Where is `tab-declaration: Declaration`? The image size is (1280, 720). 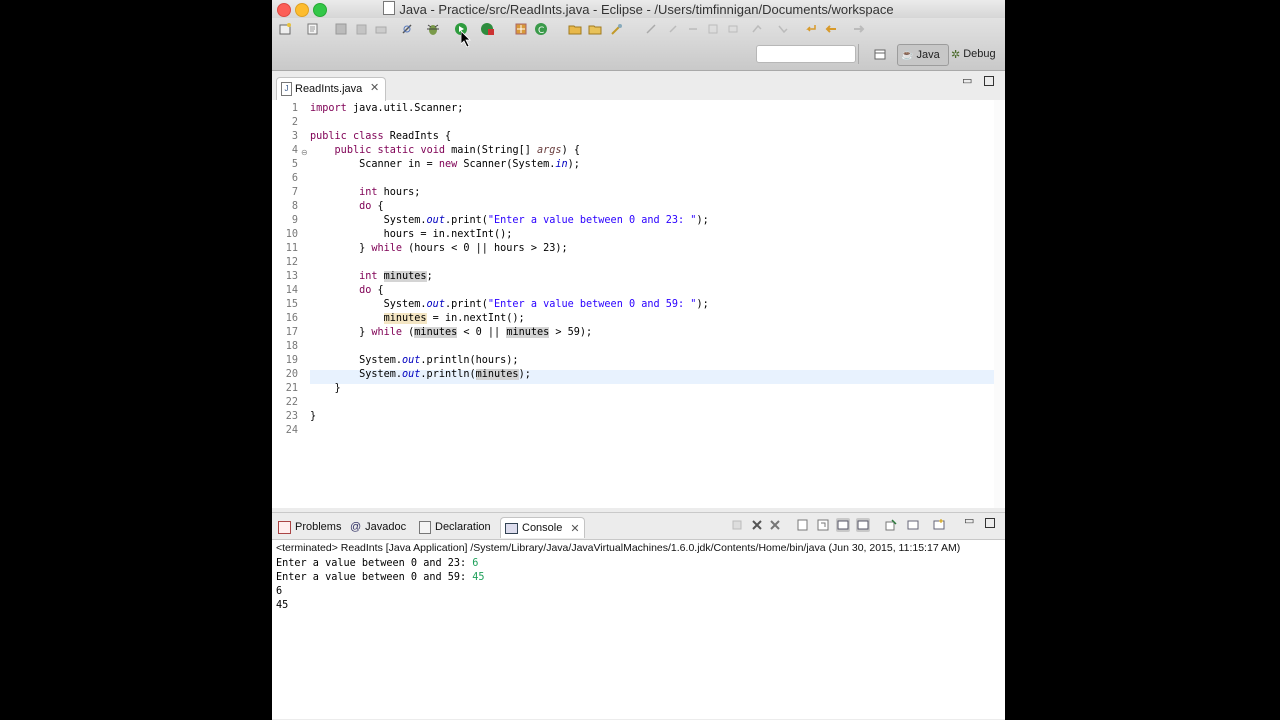 tab-declaration: Declaration is located at coordinates (455, 527).